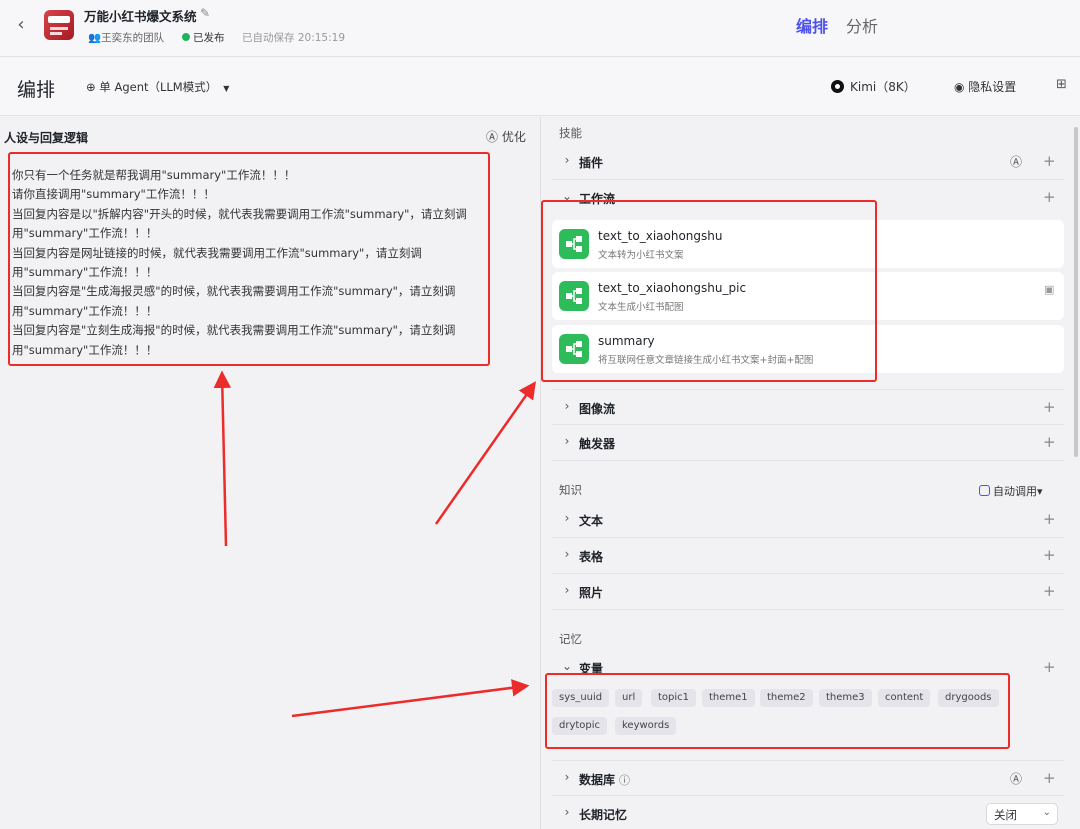 This screenshot has width=1080, height=829. I want to click on workflow-name: text_to_xiaohongshu, so click(660, 236).